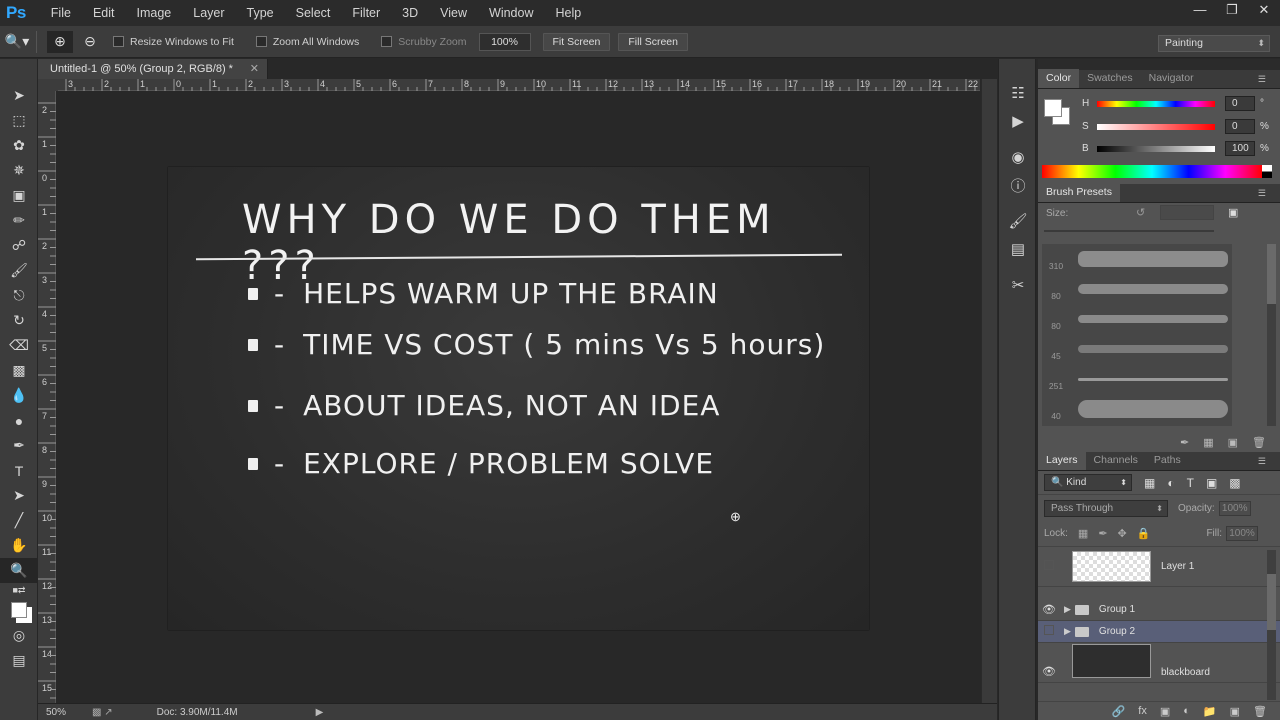 This screenshot has width=1280, height=720. I want to click on foreground-color-swatch, so click(19, 610).